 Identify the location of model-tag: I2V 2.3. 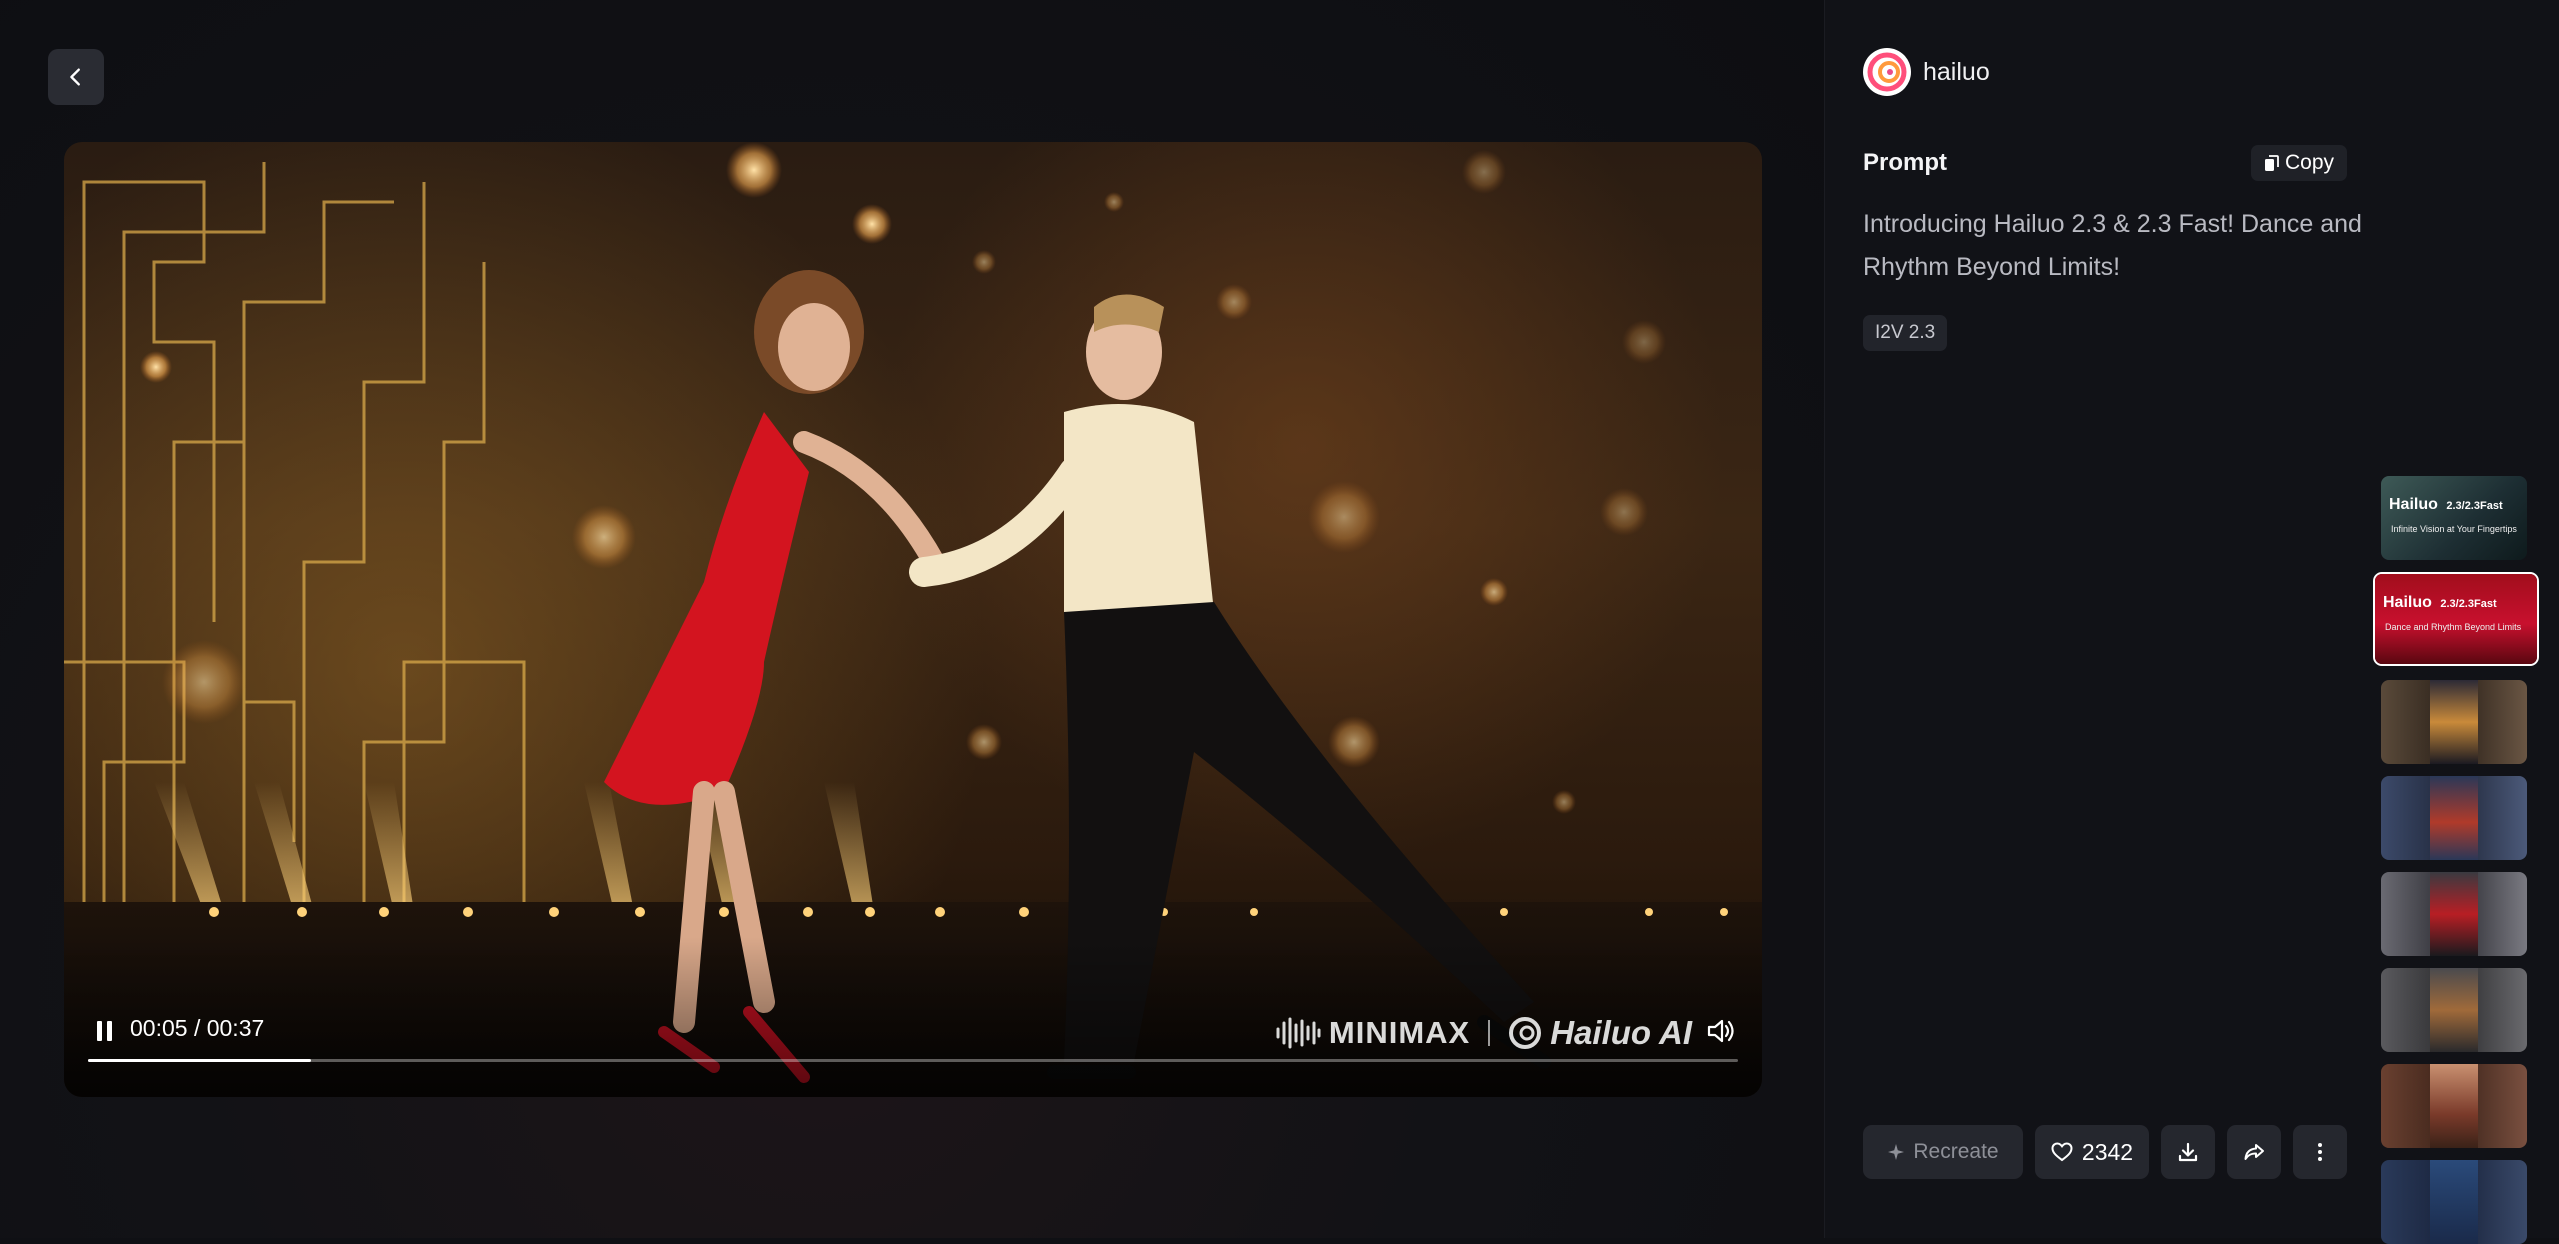
(1905, 333).